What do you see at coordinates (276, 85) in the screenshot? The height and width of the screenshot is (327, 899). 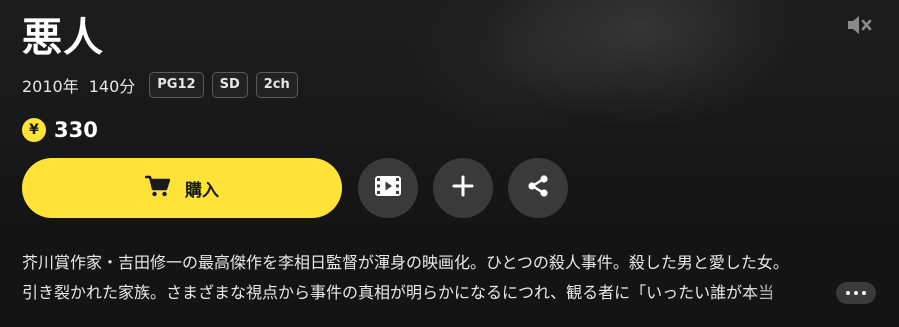 I see `audio-badge: 2ch` at bounding box center [276, 85].